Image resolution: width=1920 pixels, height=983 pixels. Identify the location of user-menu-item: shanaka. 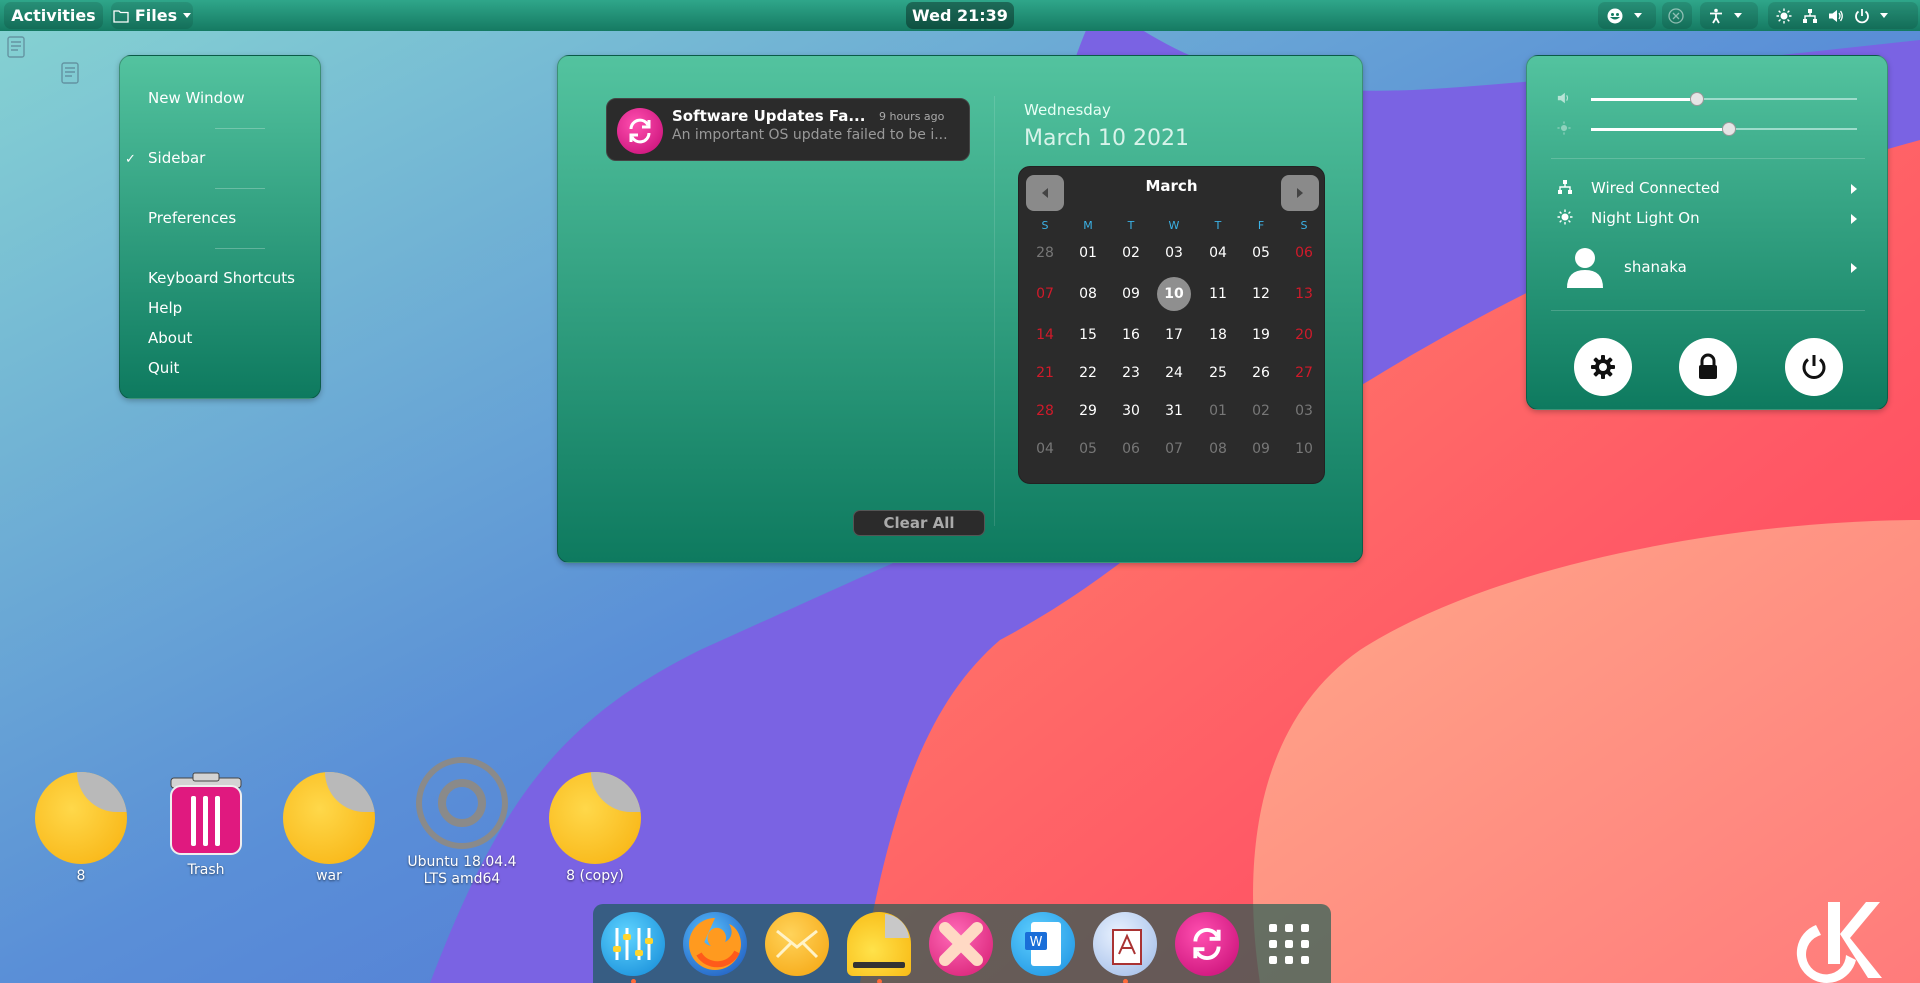
(1708, 267).